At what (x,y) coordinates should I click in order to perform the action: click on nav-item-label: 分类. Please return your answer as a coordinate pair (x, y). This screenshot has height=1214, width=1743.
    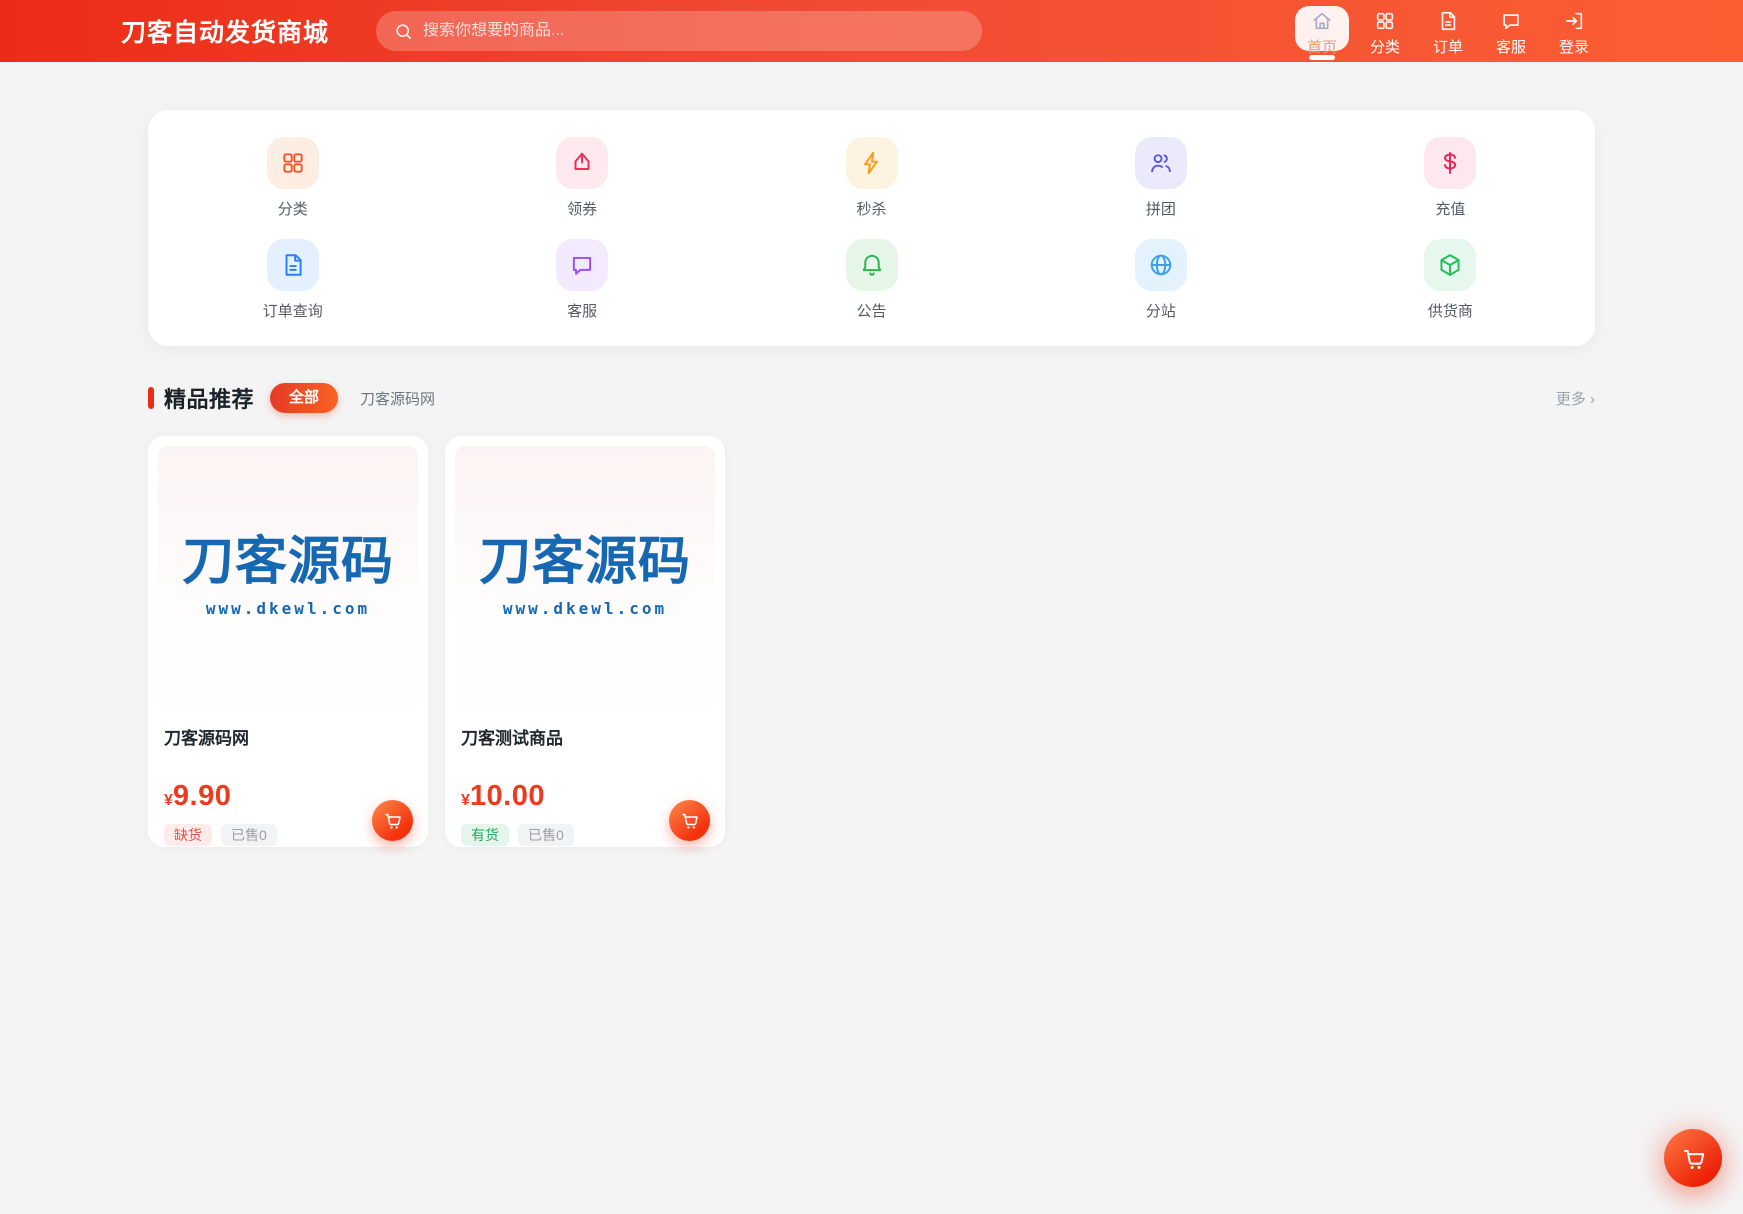
    Looking at the image, I should click on (1384, 47).